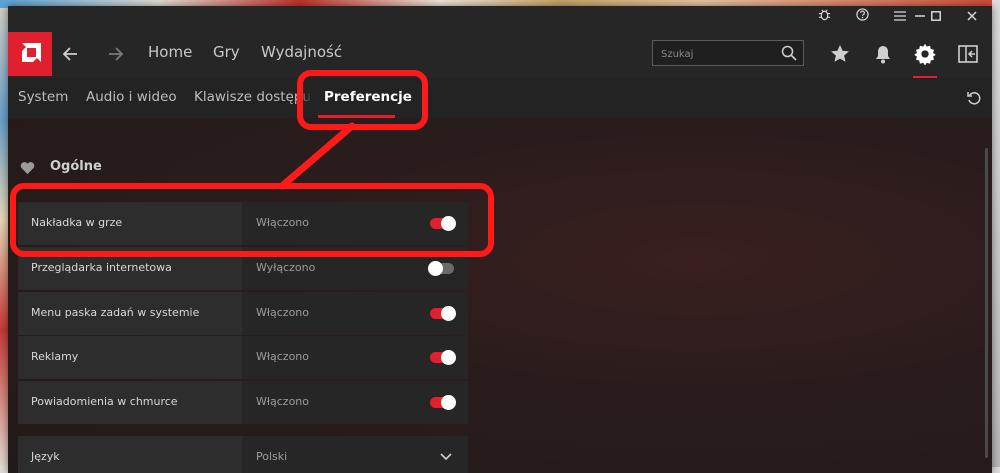 The image size is (1000, 473). I want to click on annotation-connector, so click(317, 156).